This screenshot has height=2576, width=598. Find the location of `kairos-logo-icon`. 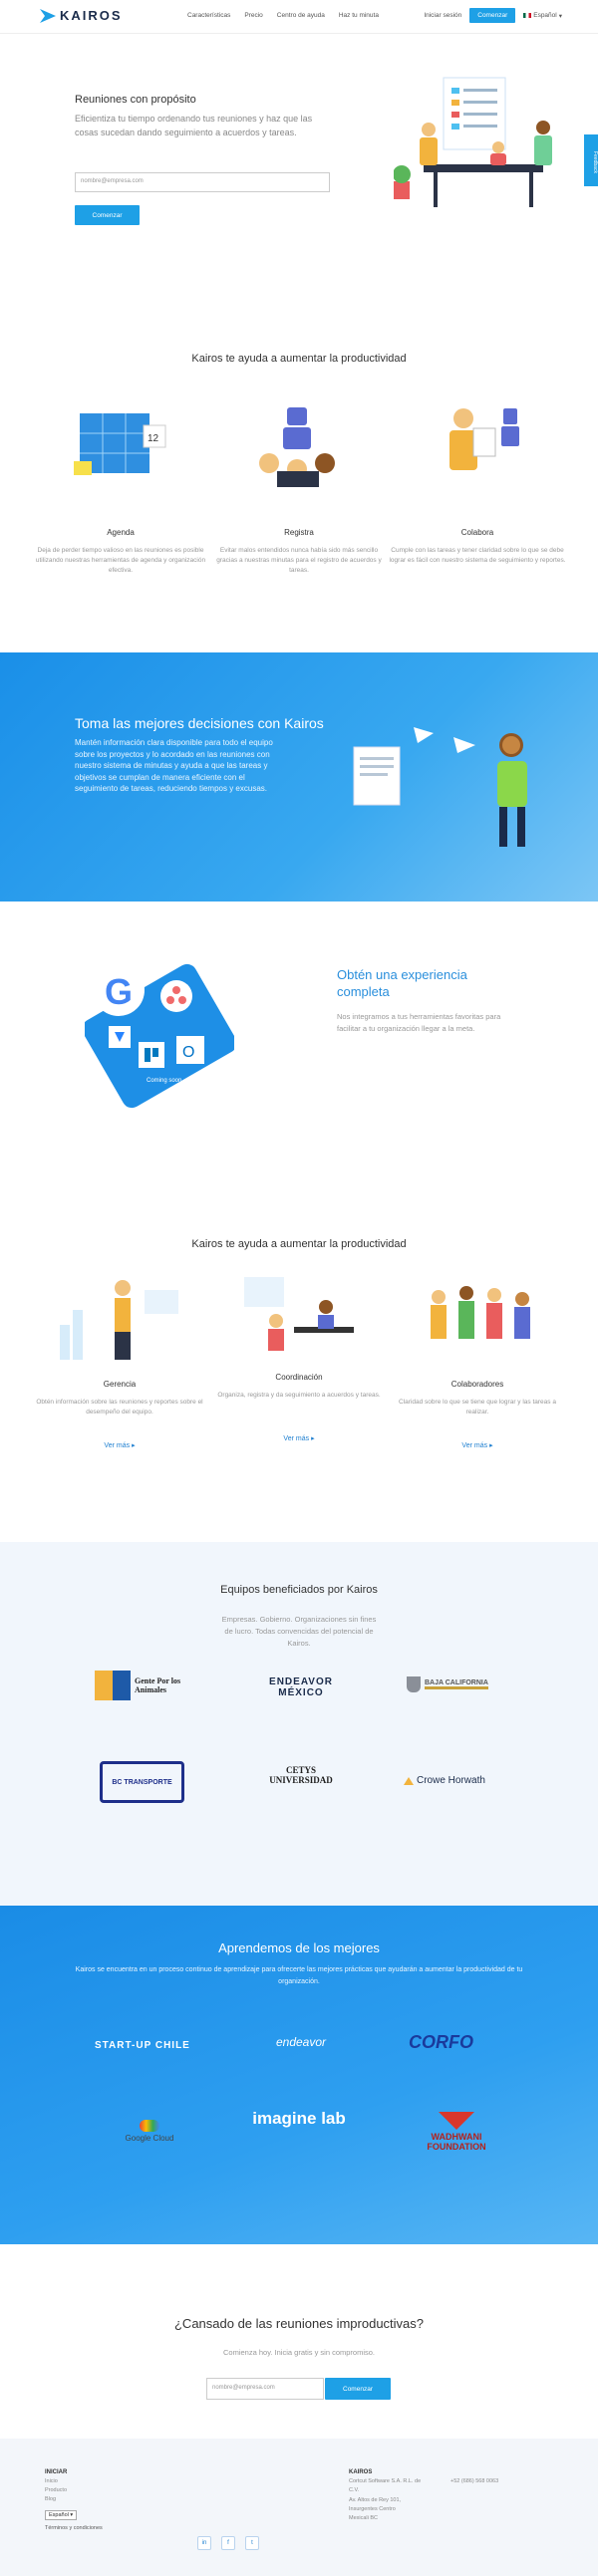

kairos-logo-icon is located at coordinates (48, 15).